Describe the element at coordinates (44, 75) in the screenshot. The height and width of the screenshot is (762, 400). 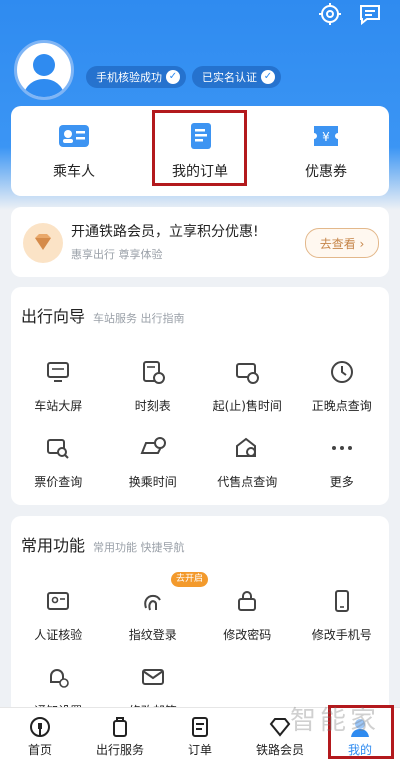
I see `user-silhouette-icon` at that location.